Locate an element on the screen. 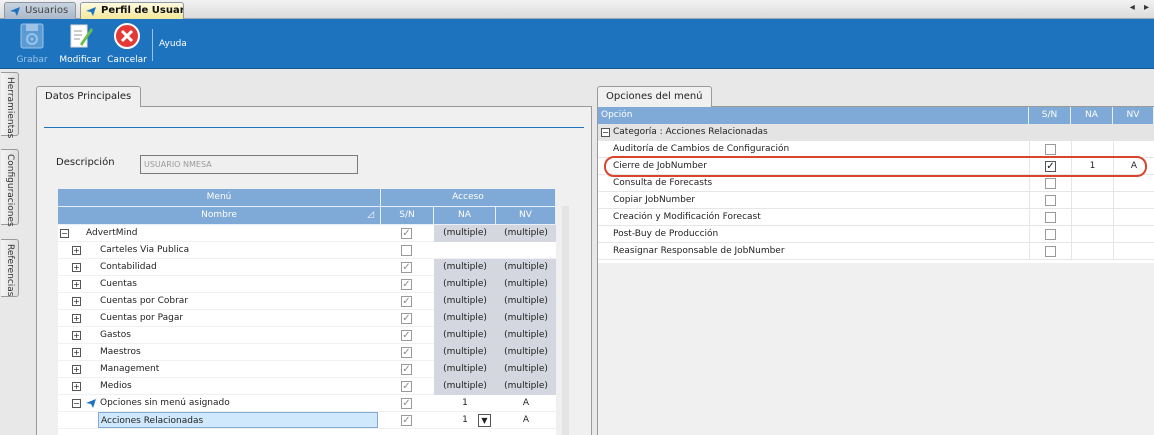 The width and height of the screenshot is (1154, 435). side-tab-referencias: Referencias is located at coordinates (10, 268).